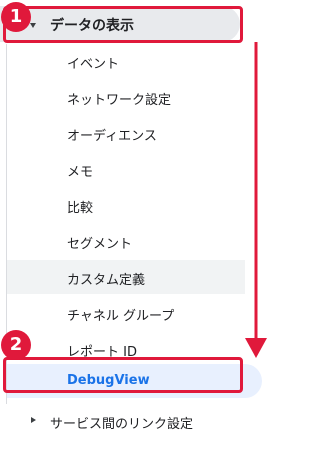  I want to click on nav-item-label: オーディエンス, so click(112, 136).